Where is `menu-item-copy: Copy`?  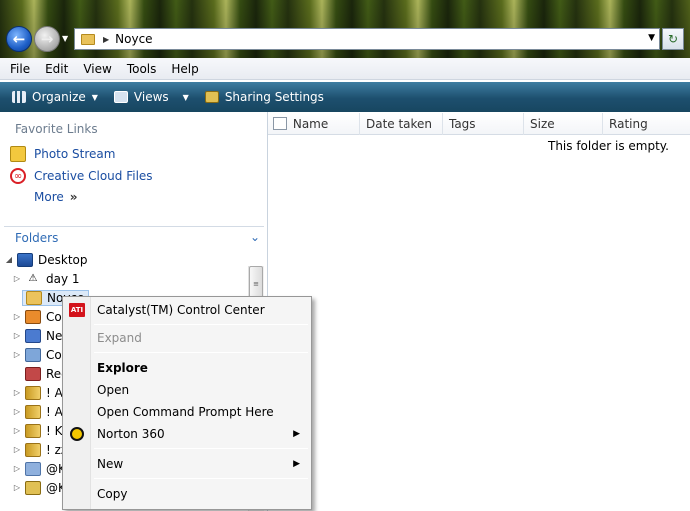
menu-item-copy: Copy is located at coordinates (187, 494).